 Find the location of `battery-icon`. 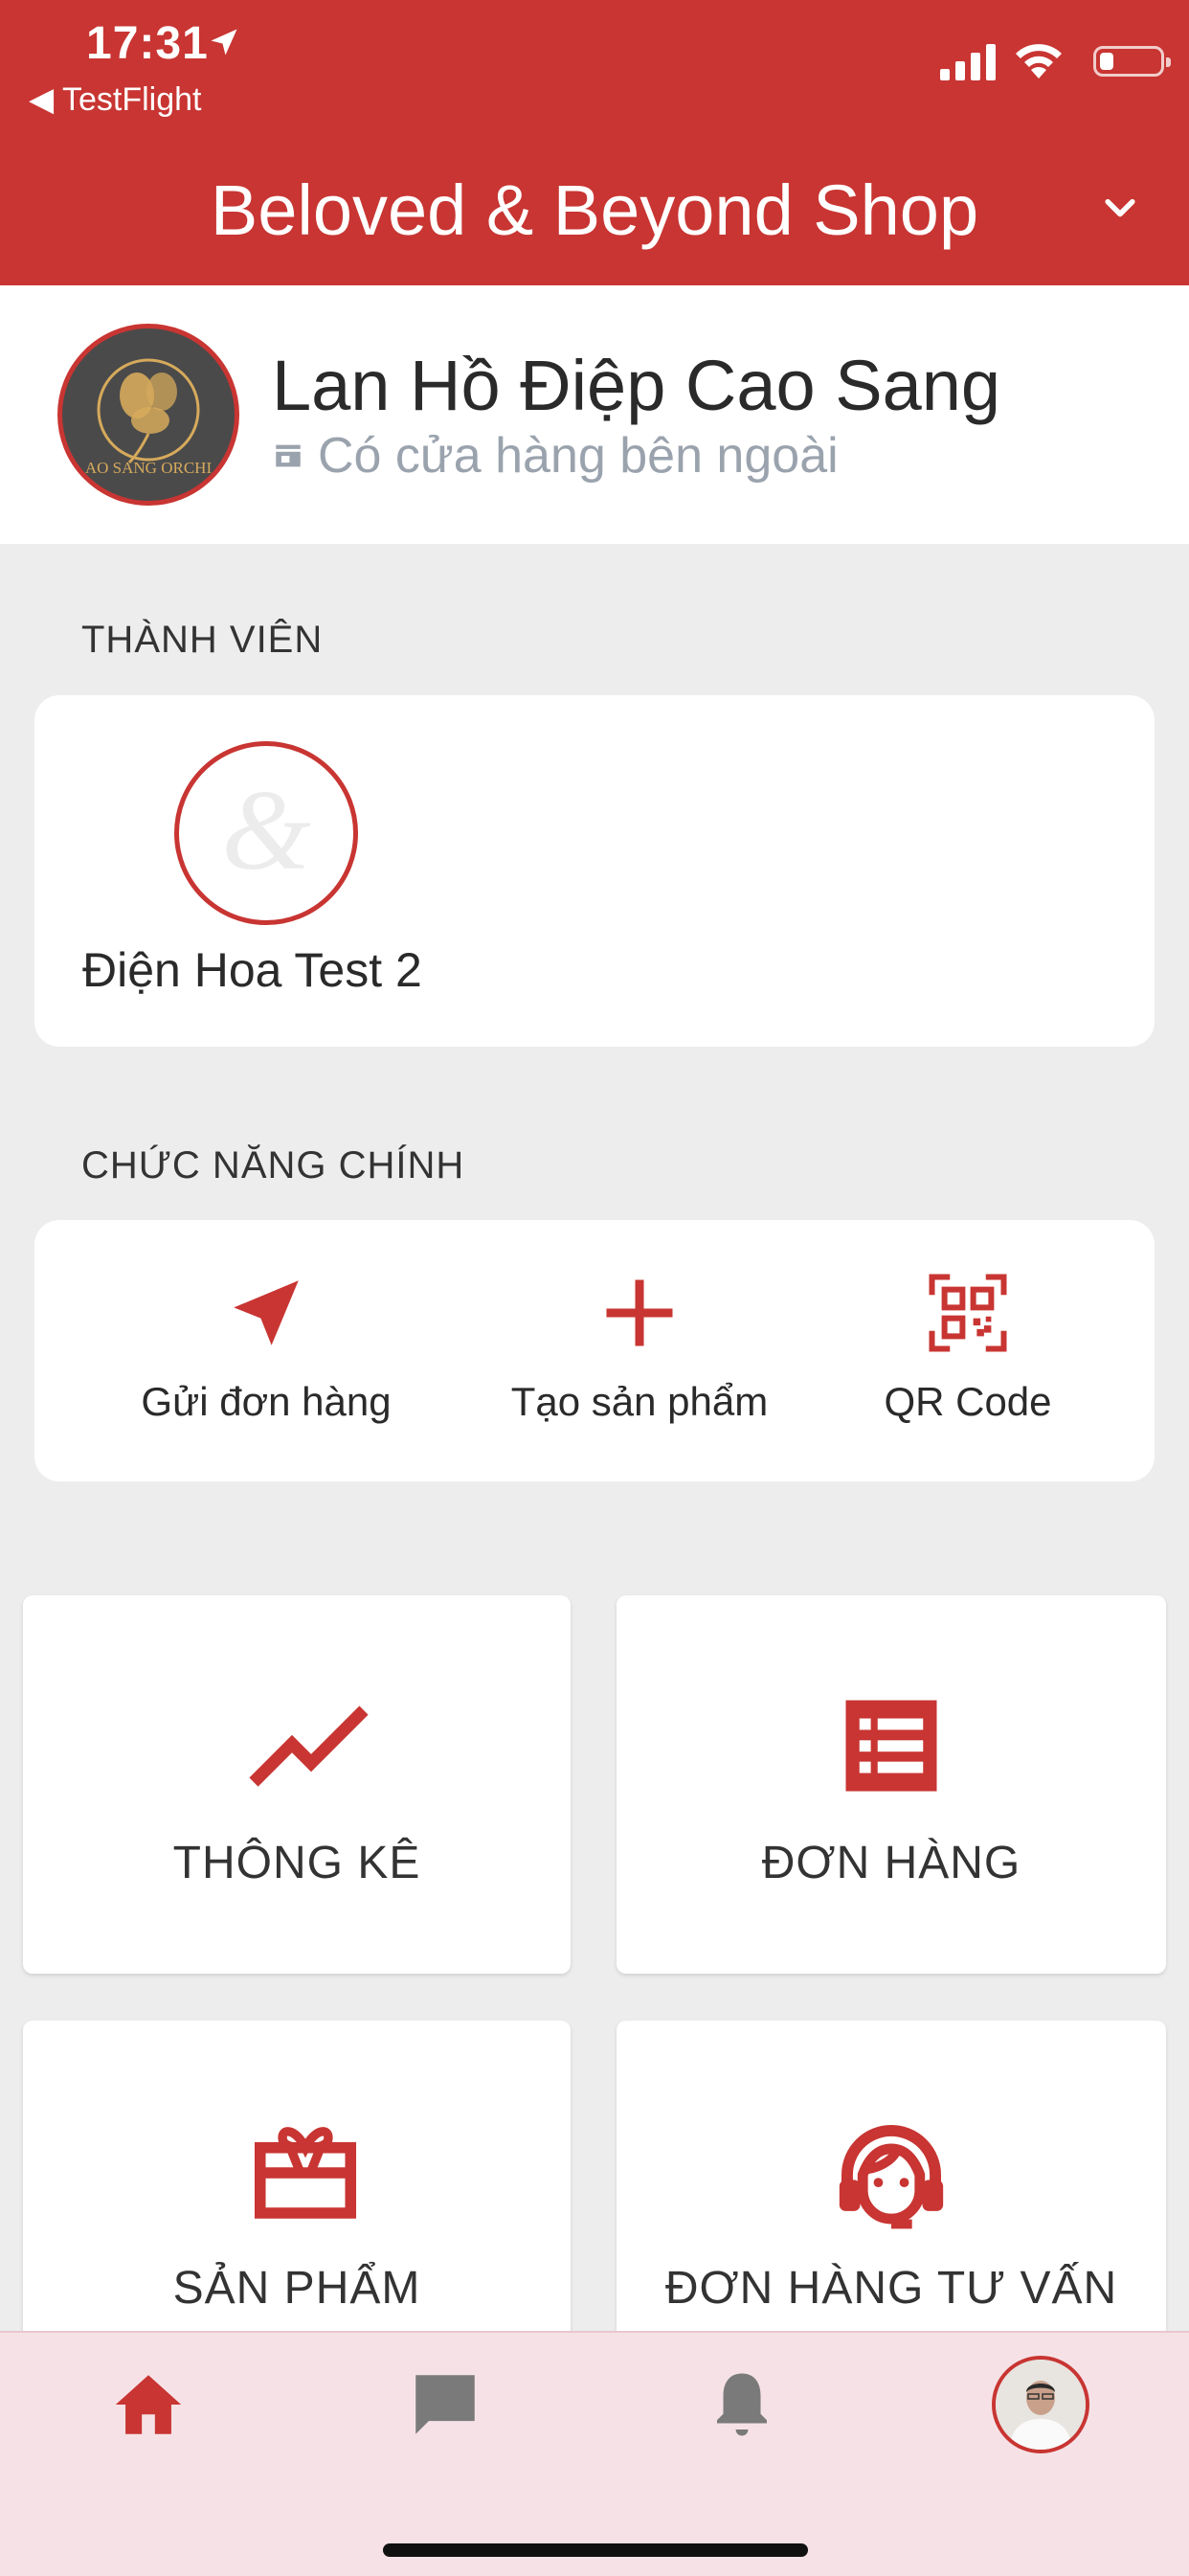

battery-icon is located at coordinates (1132, 62).